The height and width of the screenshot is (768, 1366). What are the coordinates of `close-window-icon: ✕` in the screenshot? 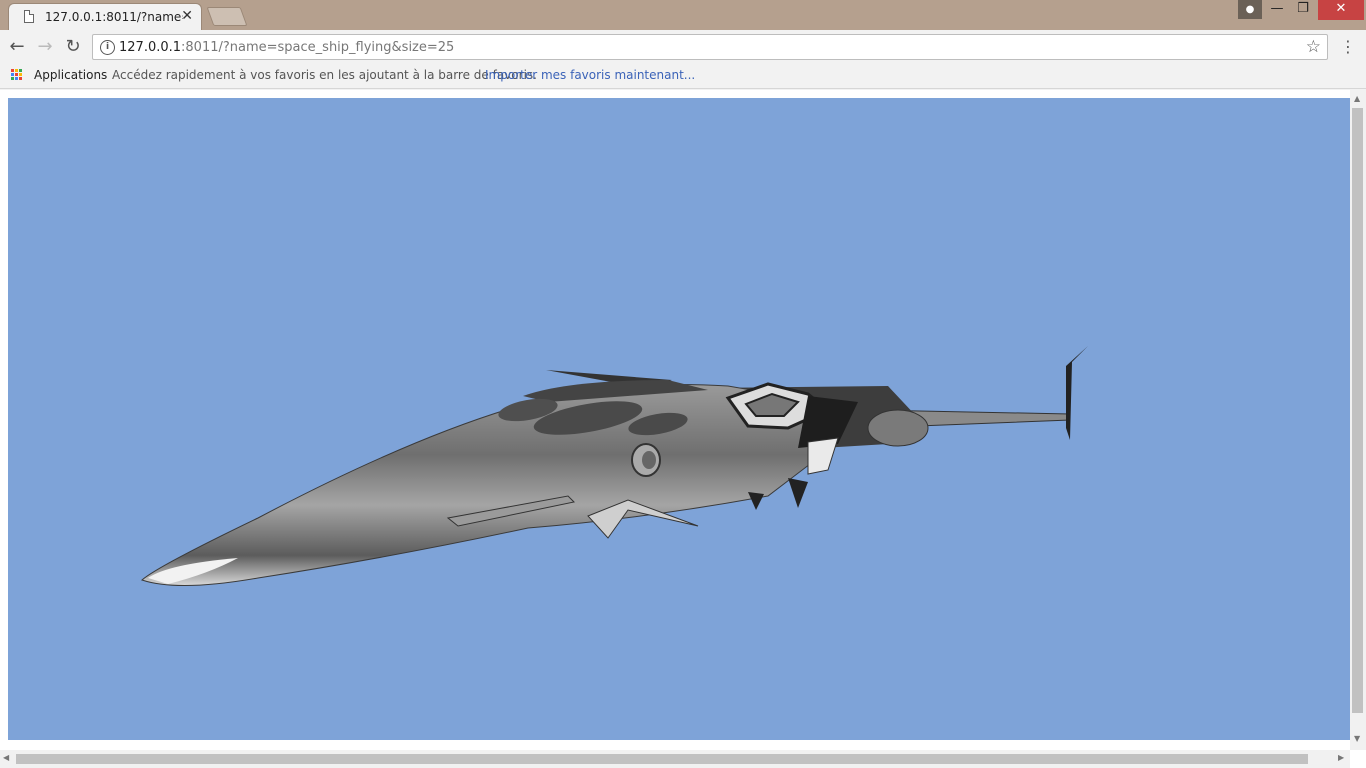 It's located at (1341, 10).